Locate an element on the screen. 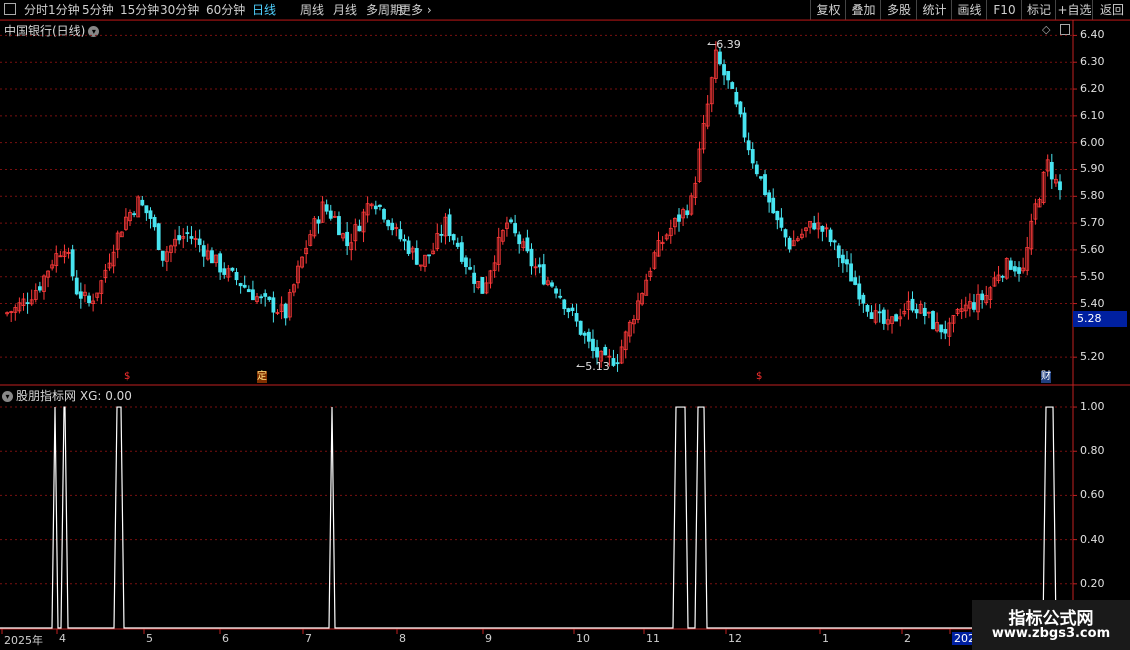 This screenshot has height=650, width=1130. dropdown-circle-icon: ▾ is located at coordinates (94, 31).